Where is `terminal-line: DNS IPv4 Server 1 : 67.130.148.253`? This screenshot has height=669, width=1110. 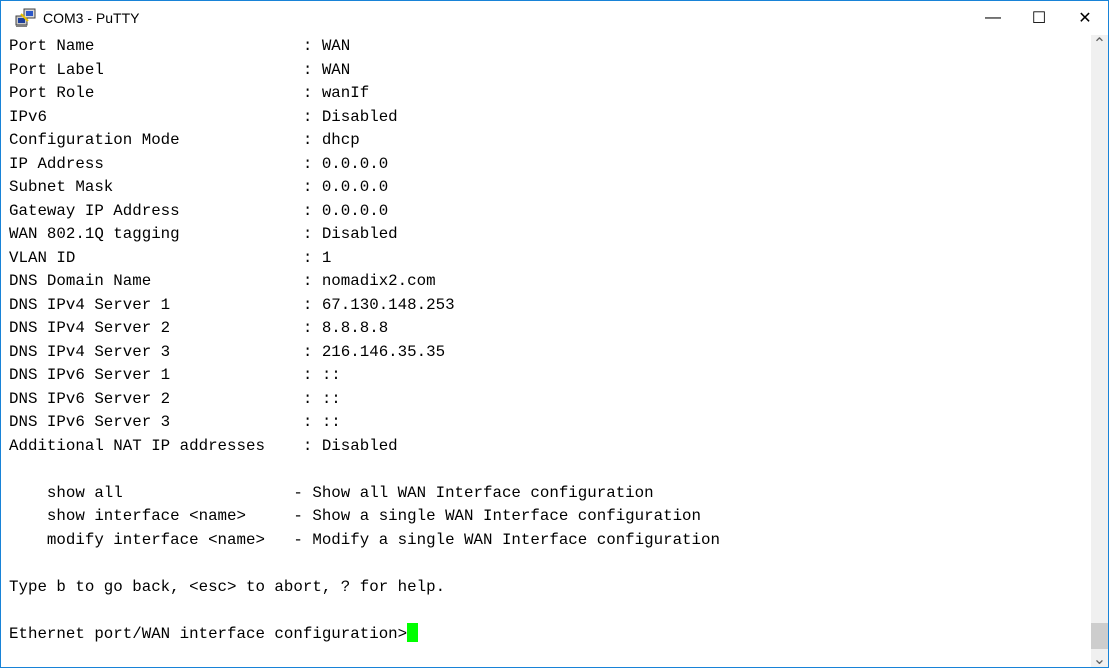
terminal-line: DNS IPv4 Server 1 : 67.130.148.253 is located at coordinates (232, 304).